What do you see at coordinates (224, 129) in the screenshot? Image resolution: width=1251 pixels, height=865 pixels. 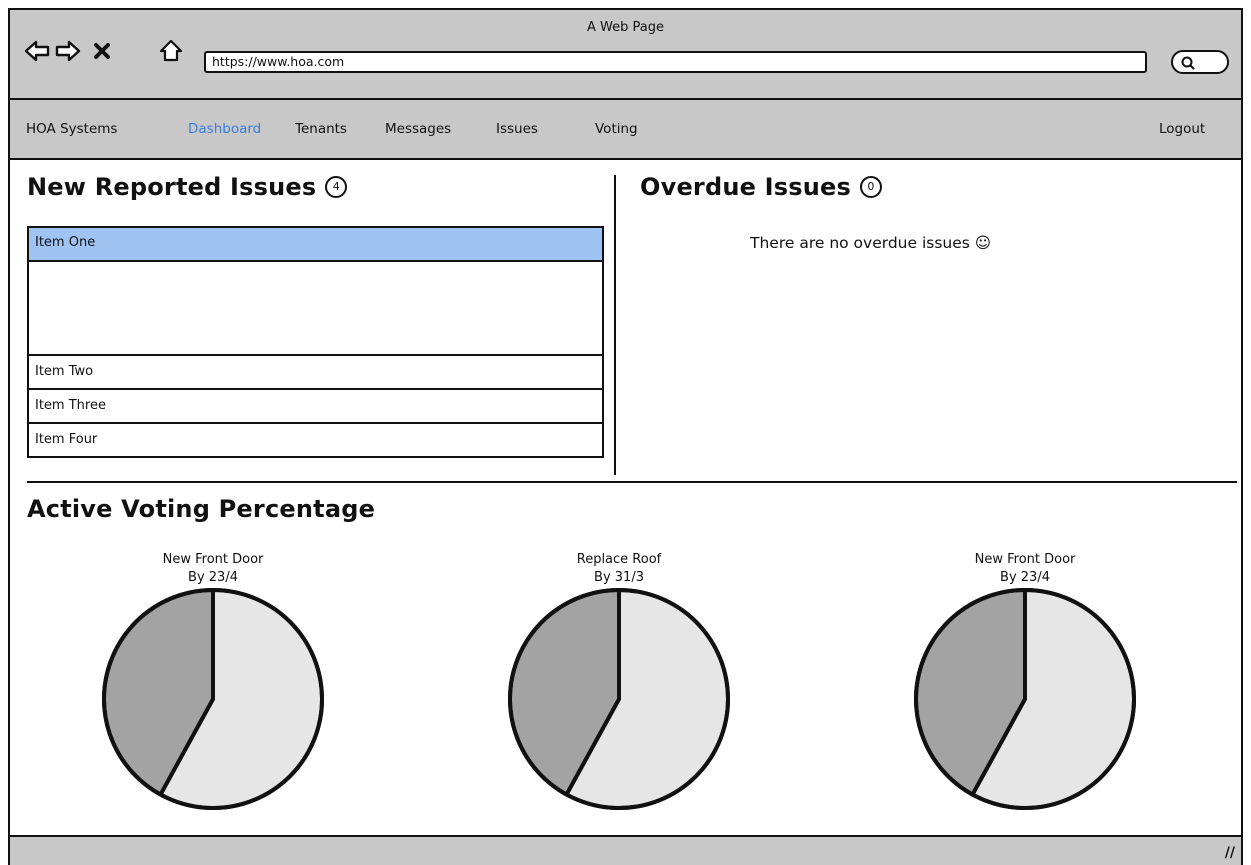 I see `nav-dashboard: Dashboard` at bounding box center [224, 129].